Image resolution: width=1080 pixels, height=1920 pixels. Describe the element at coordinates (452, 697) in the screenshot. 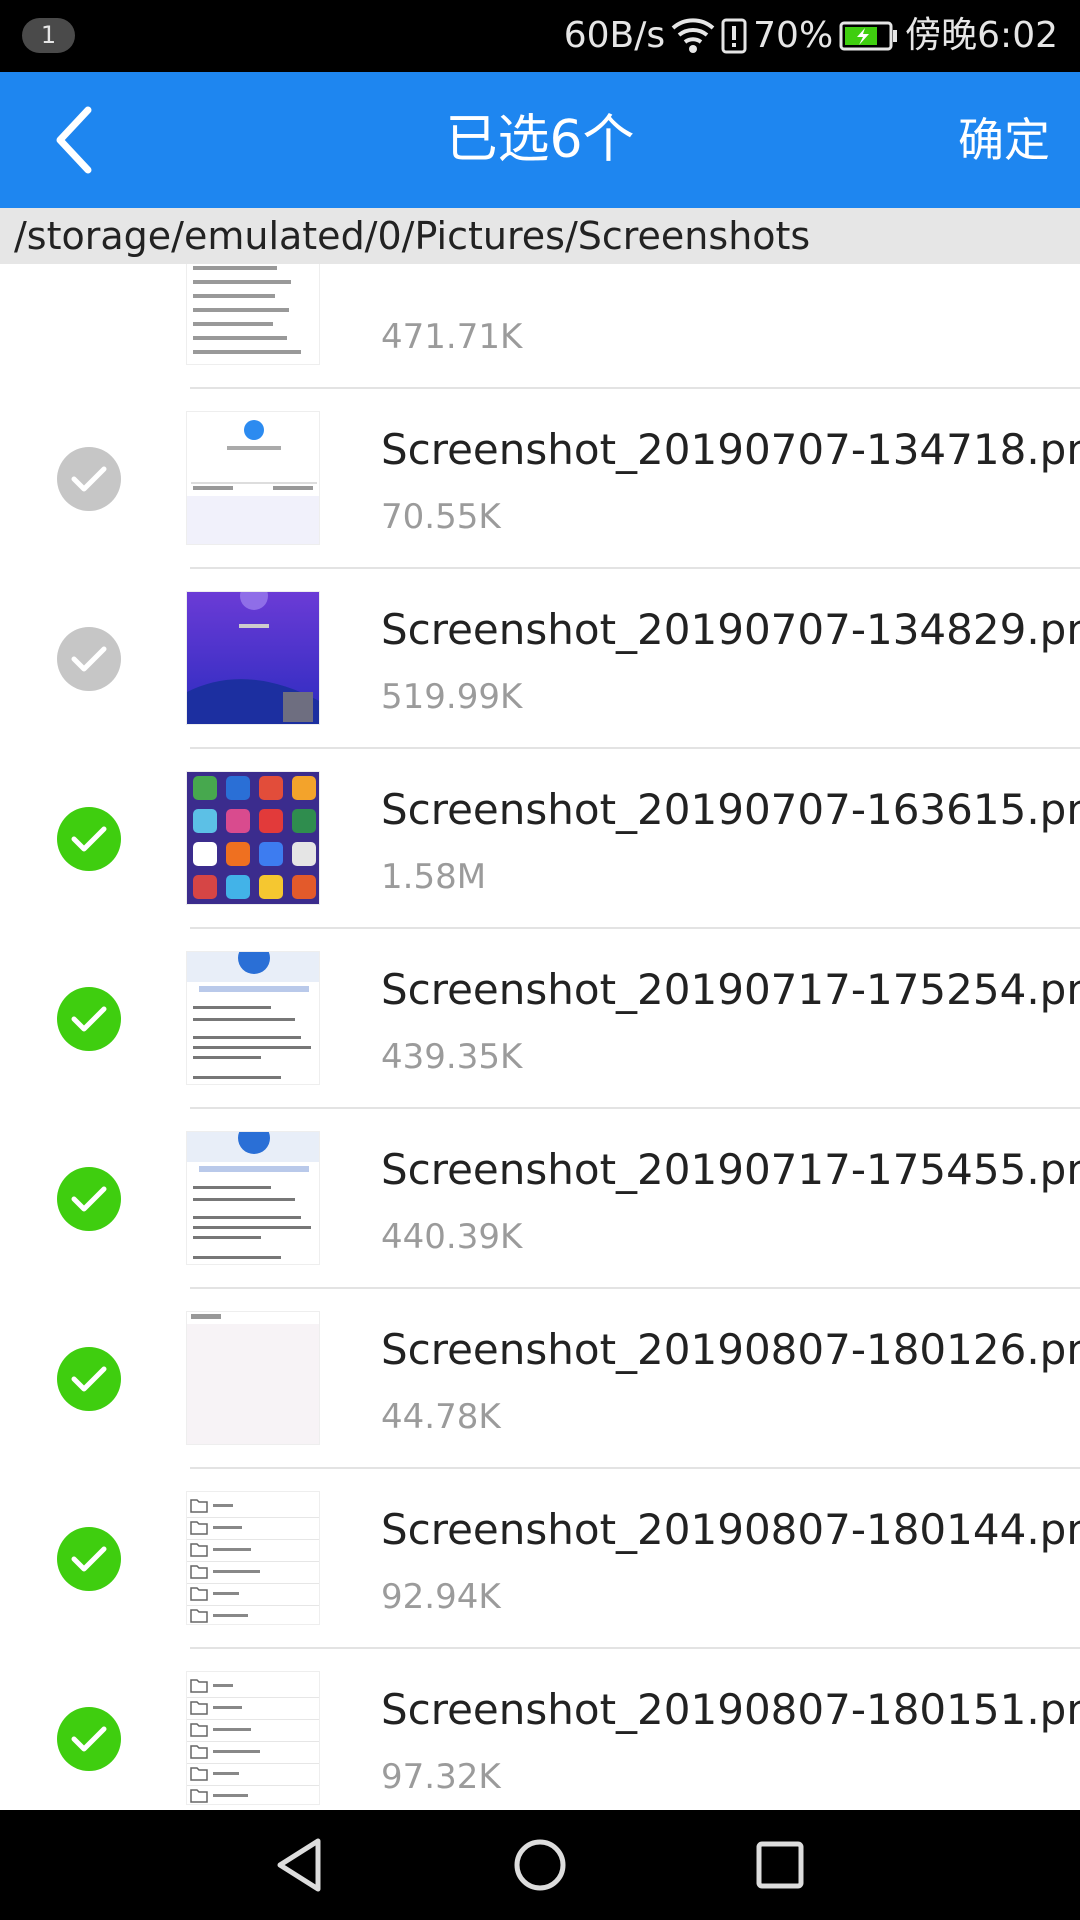

I see `file-size: 519.99K` at that location.